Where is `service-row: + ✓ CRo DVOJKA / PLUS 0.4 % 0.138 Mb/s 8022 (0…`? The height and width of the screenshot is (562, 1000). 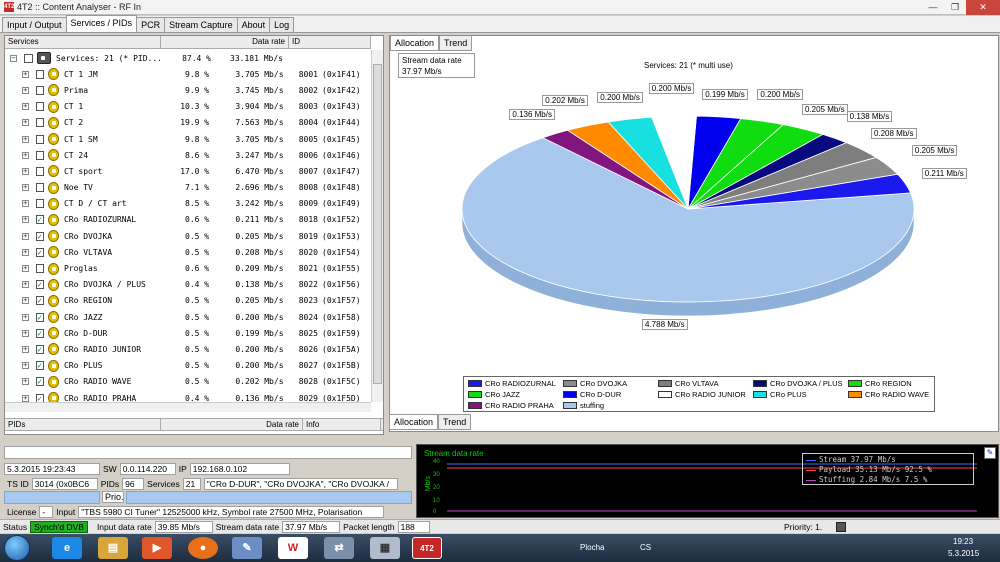 service-row: + ✓ CRo DVOJKA / PLUS 0.4 % 0.138 Mb/s 8022 (0… is located at coordinates (188, 285).